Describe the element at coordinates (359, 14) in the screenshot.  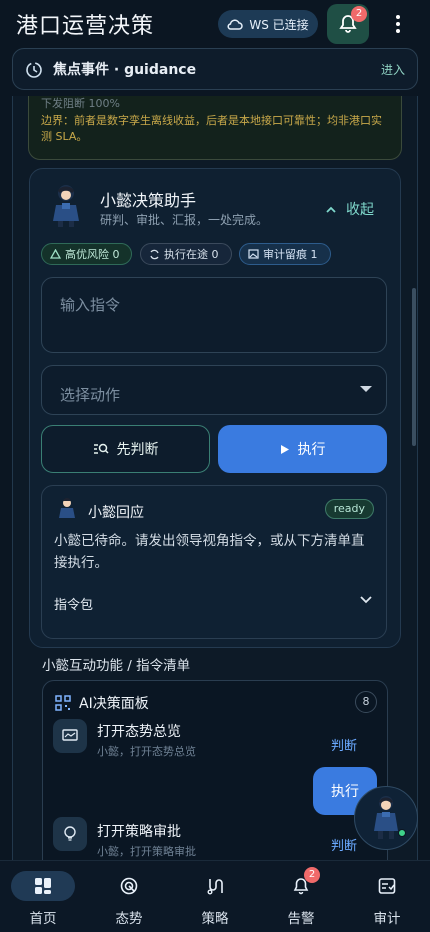
I see `notification-badge: 2` at that location.